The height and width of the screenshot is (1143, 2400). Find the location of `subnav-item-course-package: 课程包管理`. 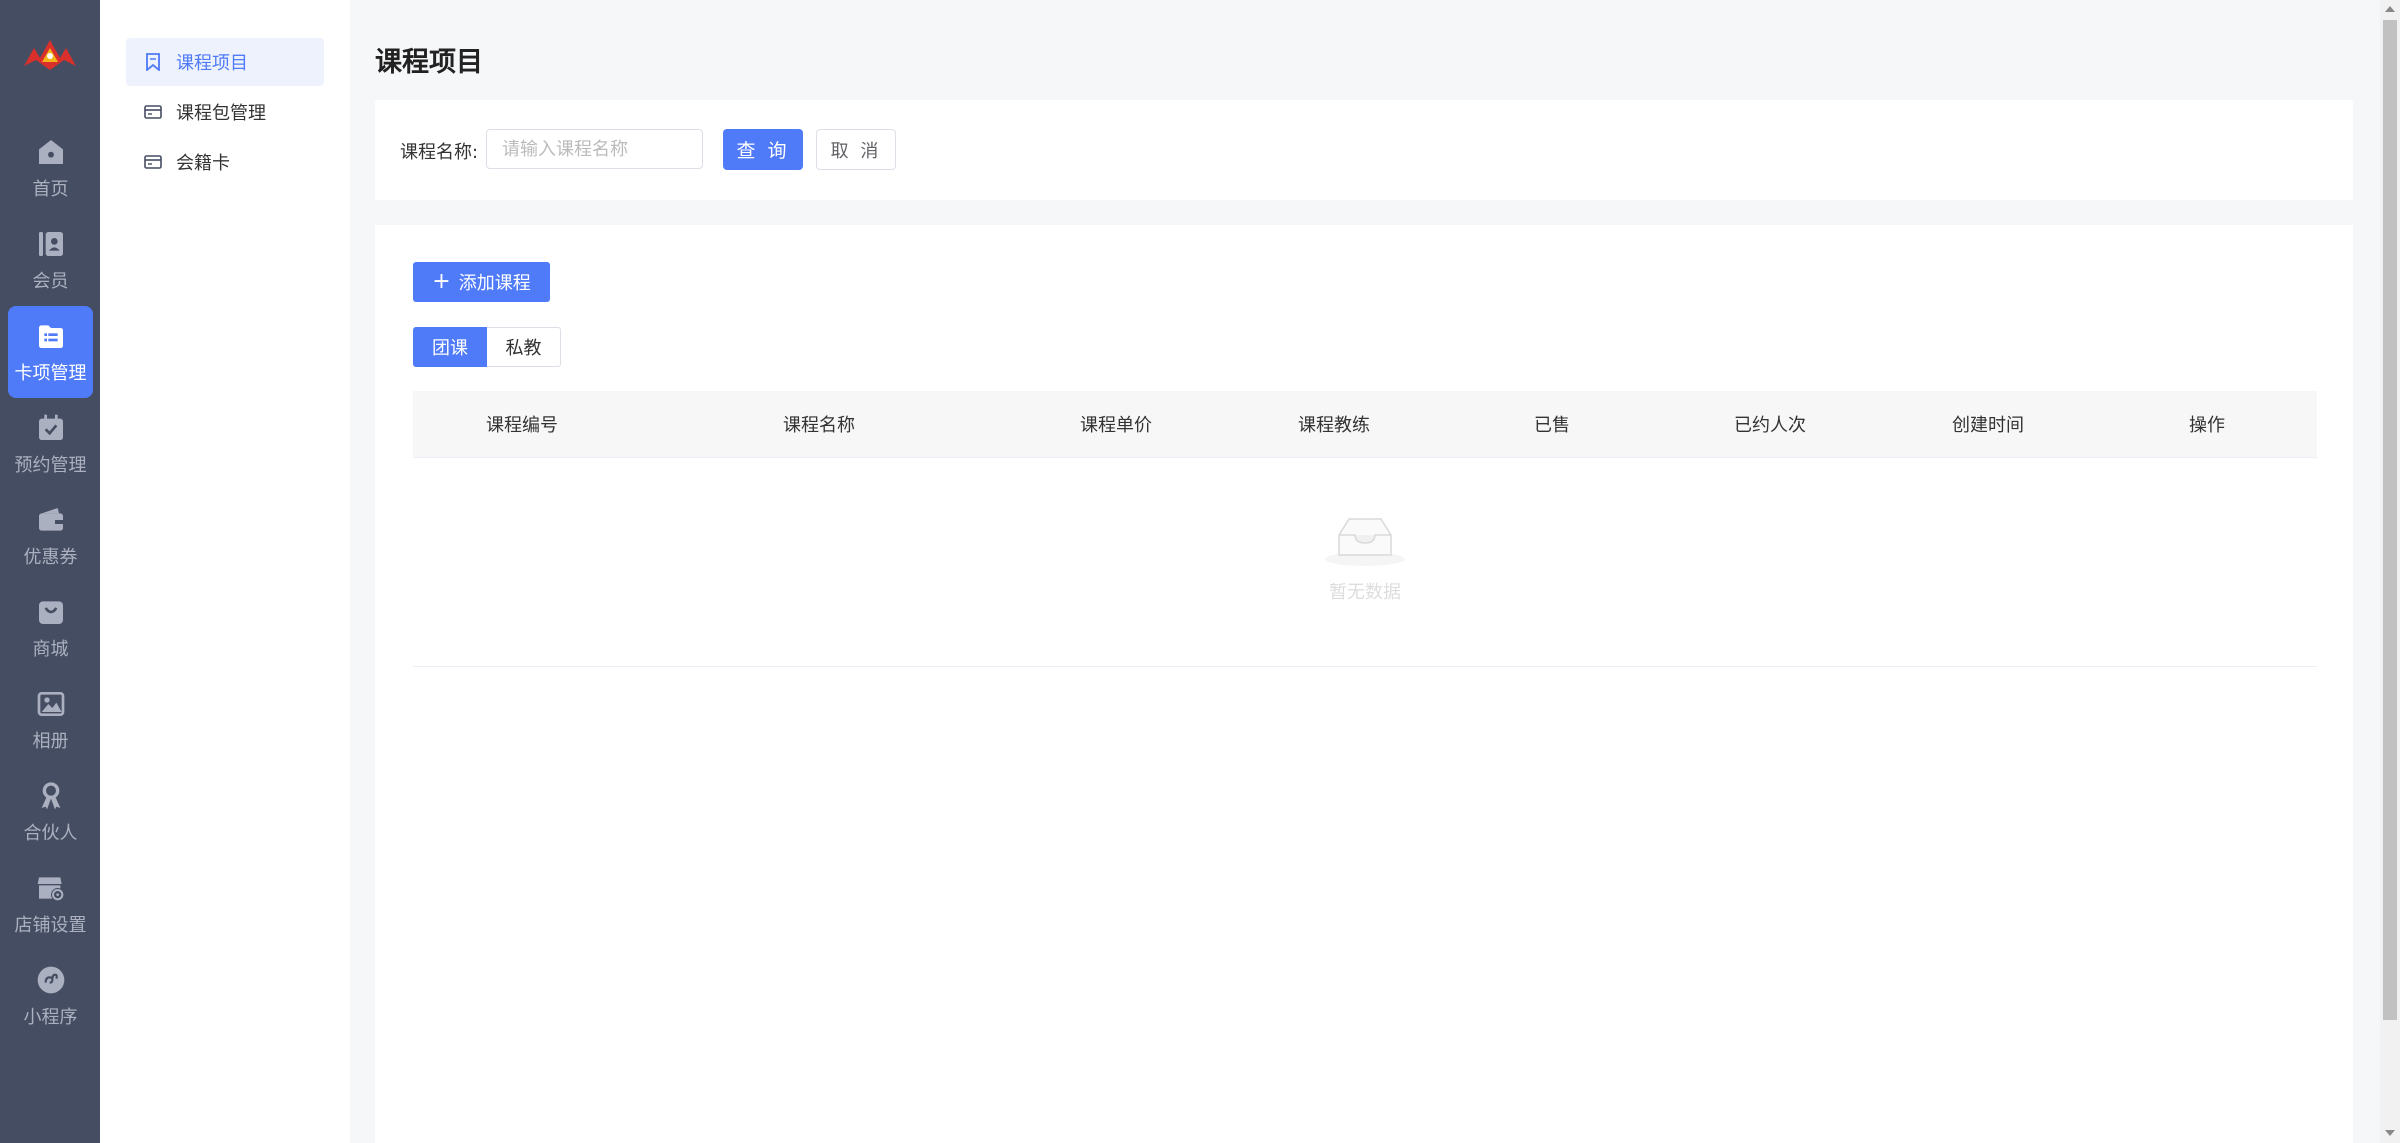

subnav-item-course-package: 课程包管理 is located at coordinates (225, 112).